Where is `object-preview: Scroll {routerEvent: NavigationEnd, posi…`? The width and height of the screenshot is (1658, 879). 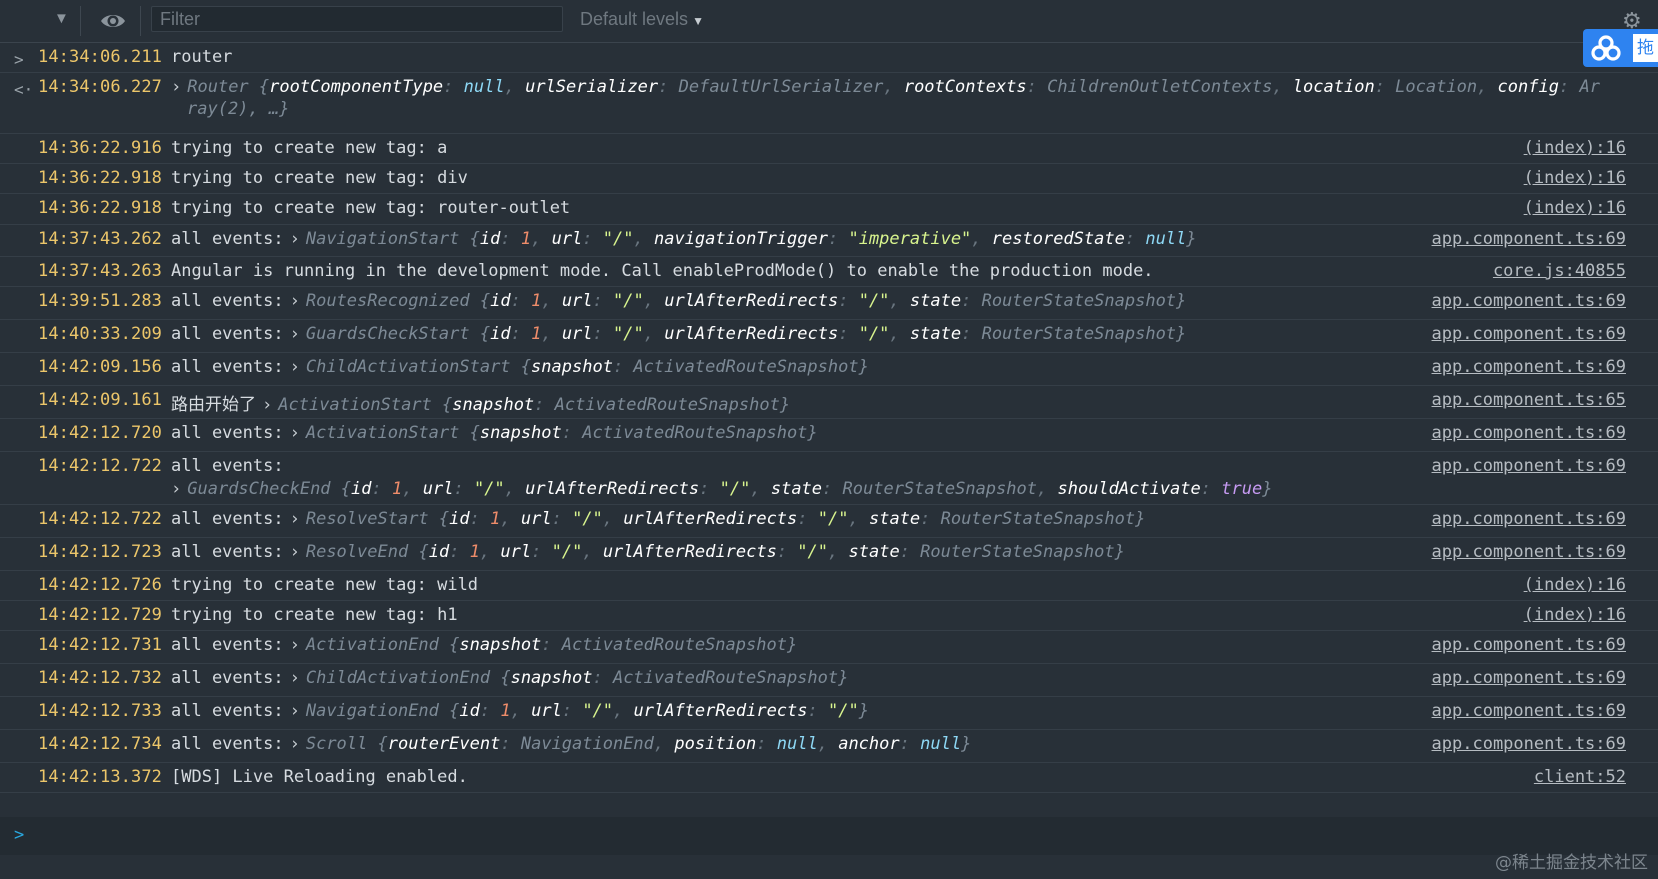 object-preview: Scroll {routerEvent: NavigationEnd, posi… is located at coordinates (638, 744).